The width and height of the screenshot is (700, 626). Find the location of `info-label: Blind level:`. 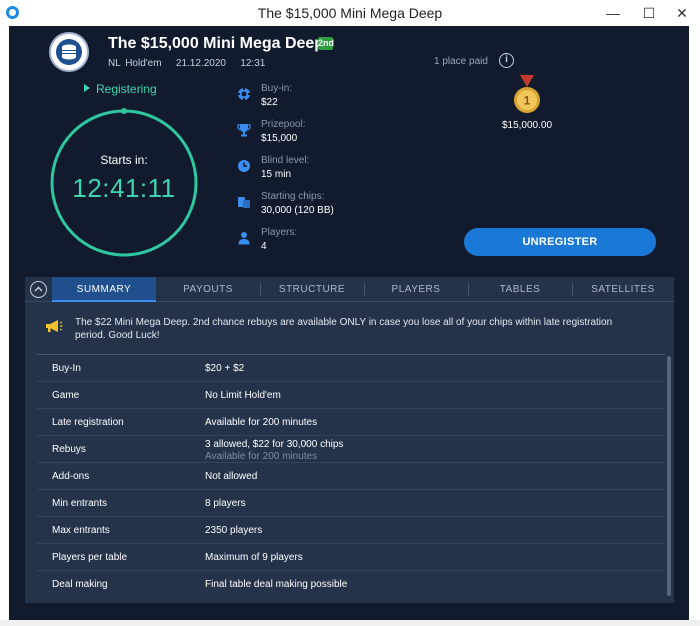

info-label: Blind level: is located at coordinates (285, 160).